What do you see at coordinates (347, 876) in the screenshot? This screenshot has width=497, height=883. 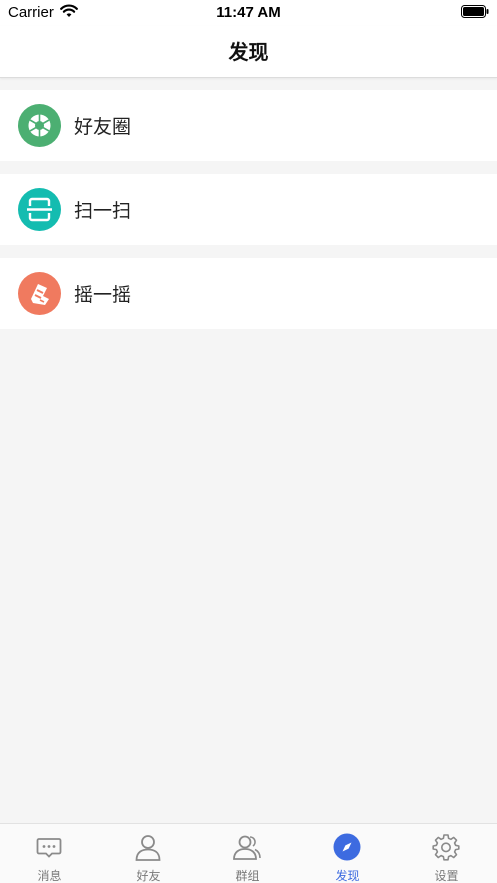 I see `tab-label: 发现` at bounding box center [347, 876].